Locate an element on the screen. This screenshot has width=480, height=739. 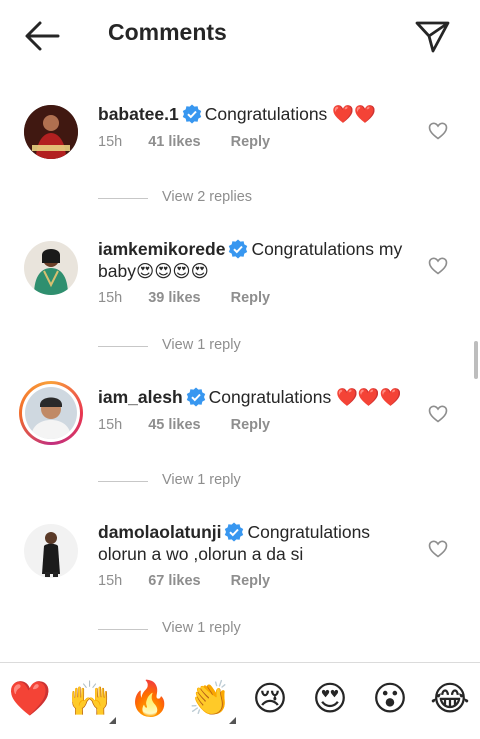
arrow-left-icon is located at coordinates (42, 36).